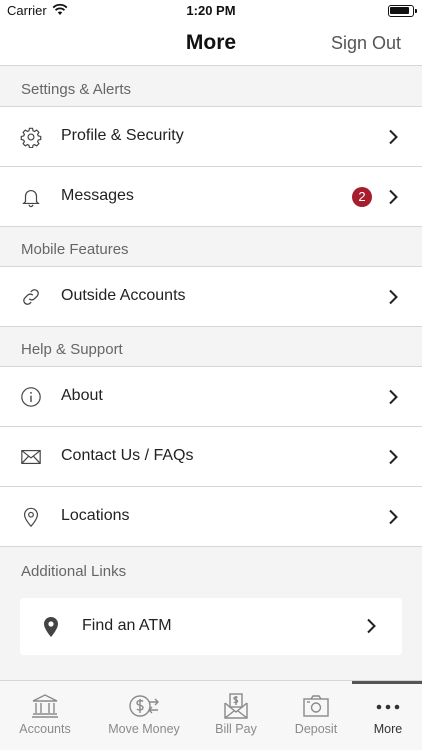 This screenshot has height=750, width=422. Describe the element at coordinates (51, 627) in the screenshot. I see `map-marker-icon` at that location.